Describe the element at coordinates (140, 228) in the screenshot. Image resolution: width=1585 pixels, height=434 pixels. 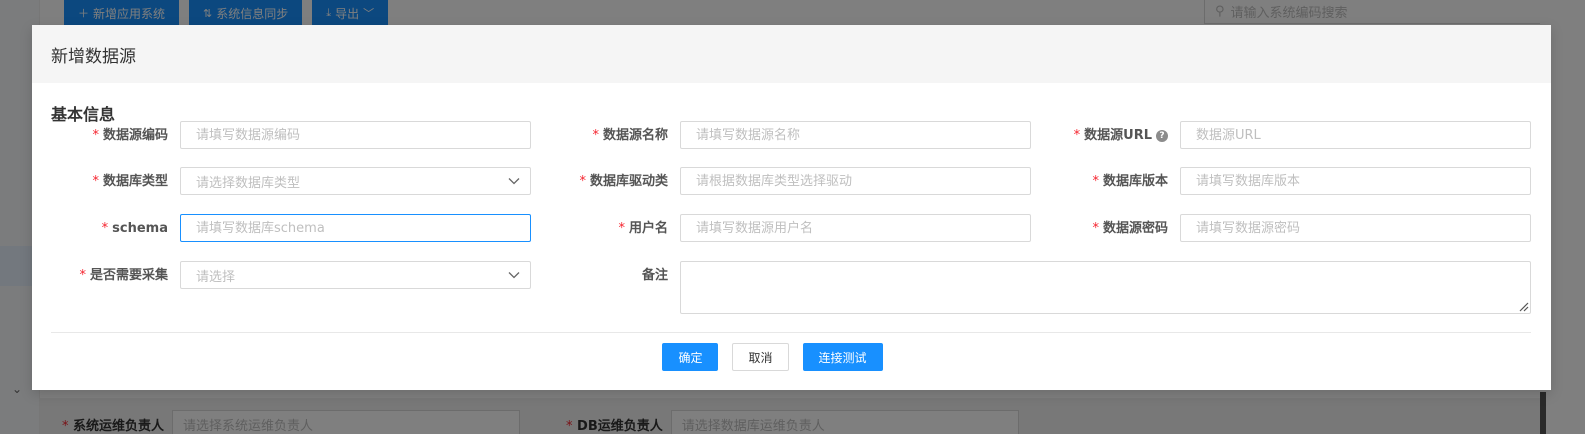
I see `schema-label-text: schema` at that location.